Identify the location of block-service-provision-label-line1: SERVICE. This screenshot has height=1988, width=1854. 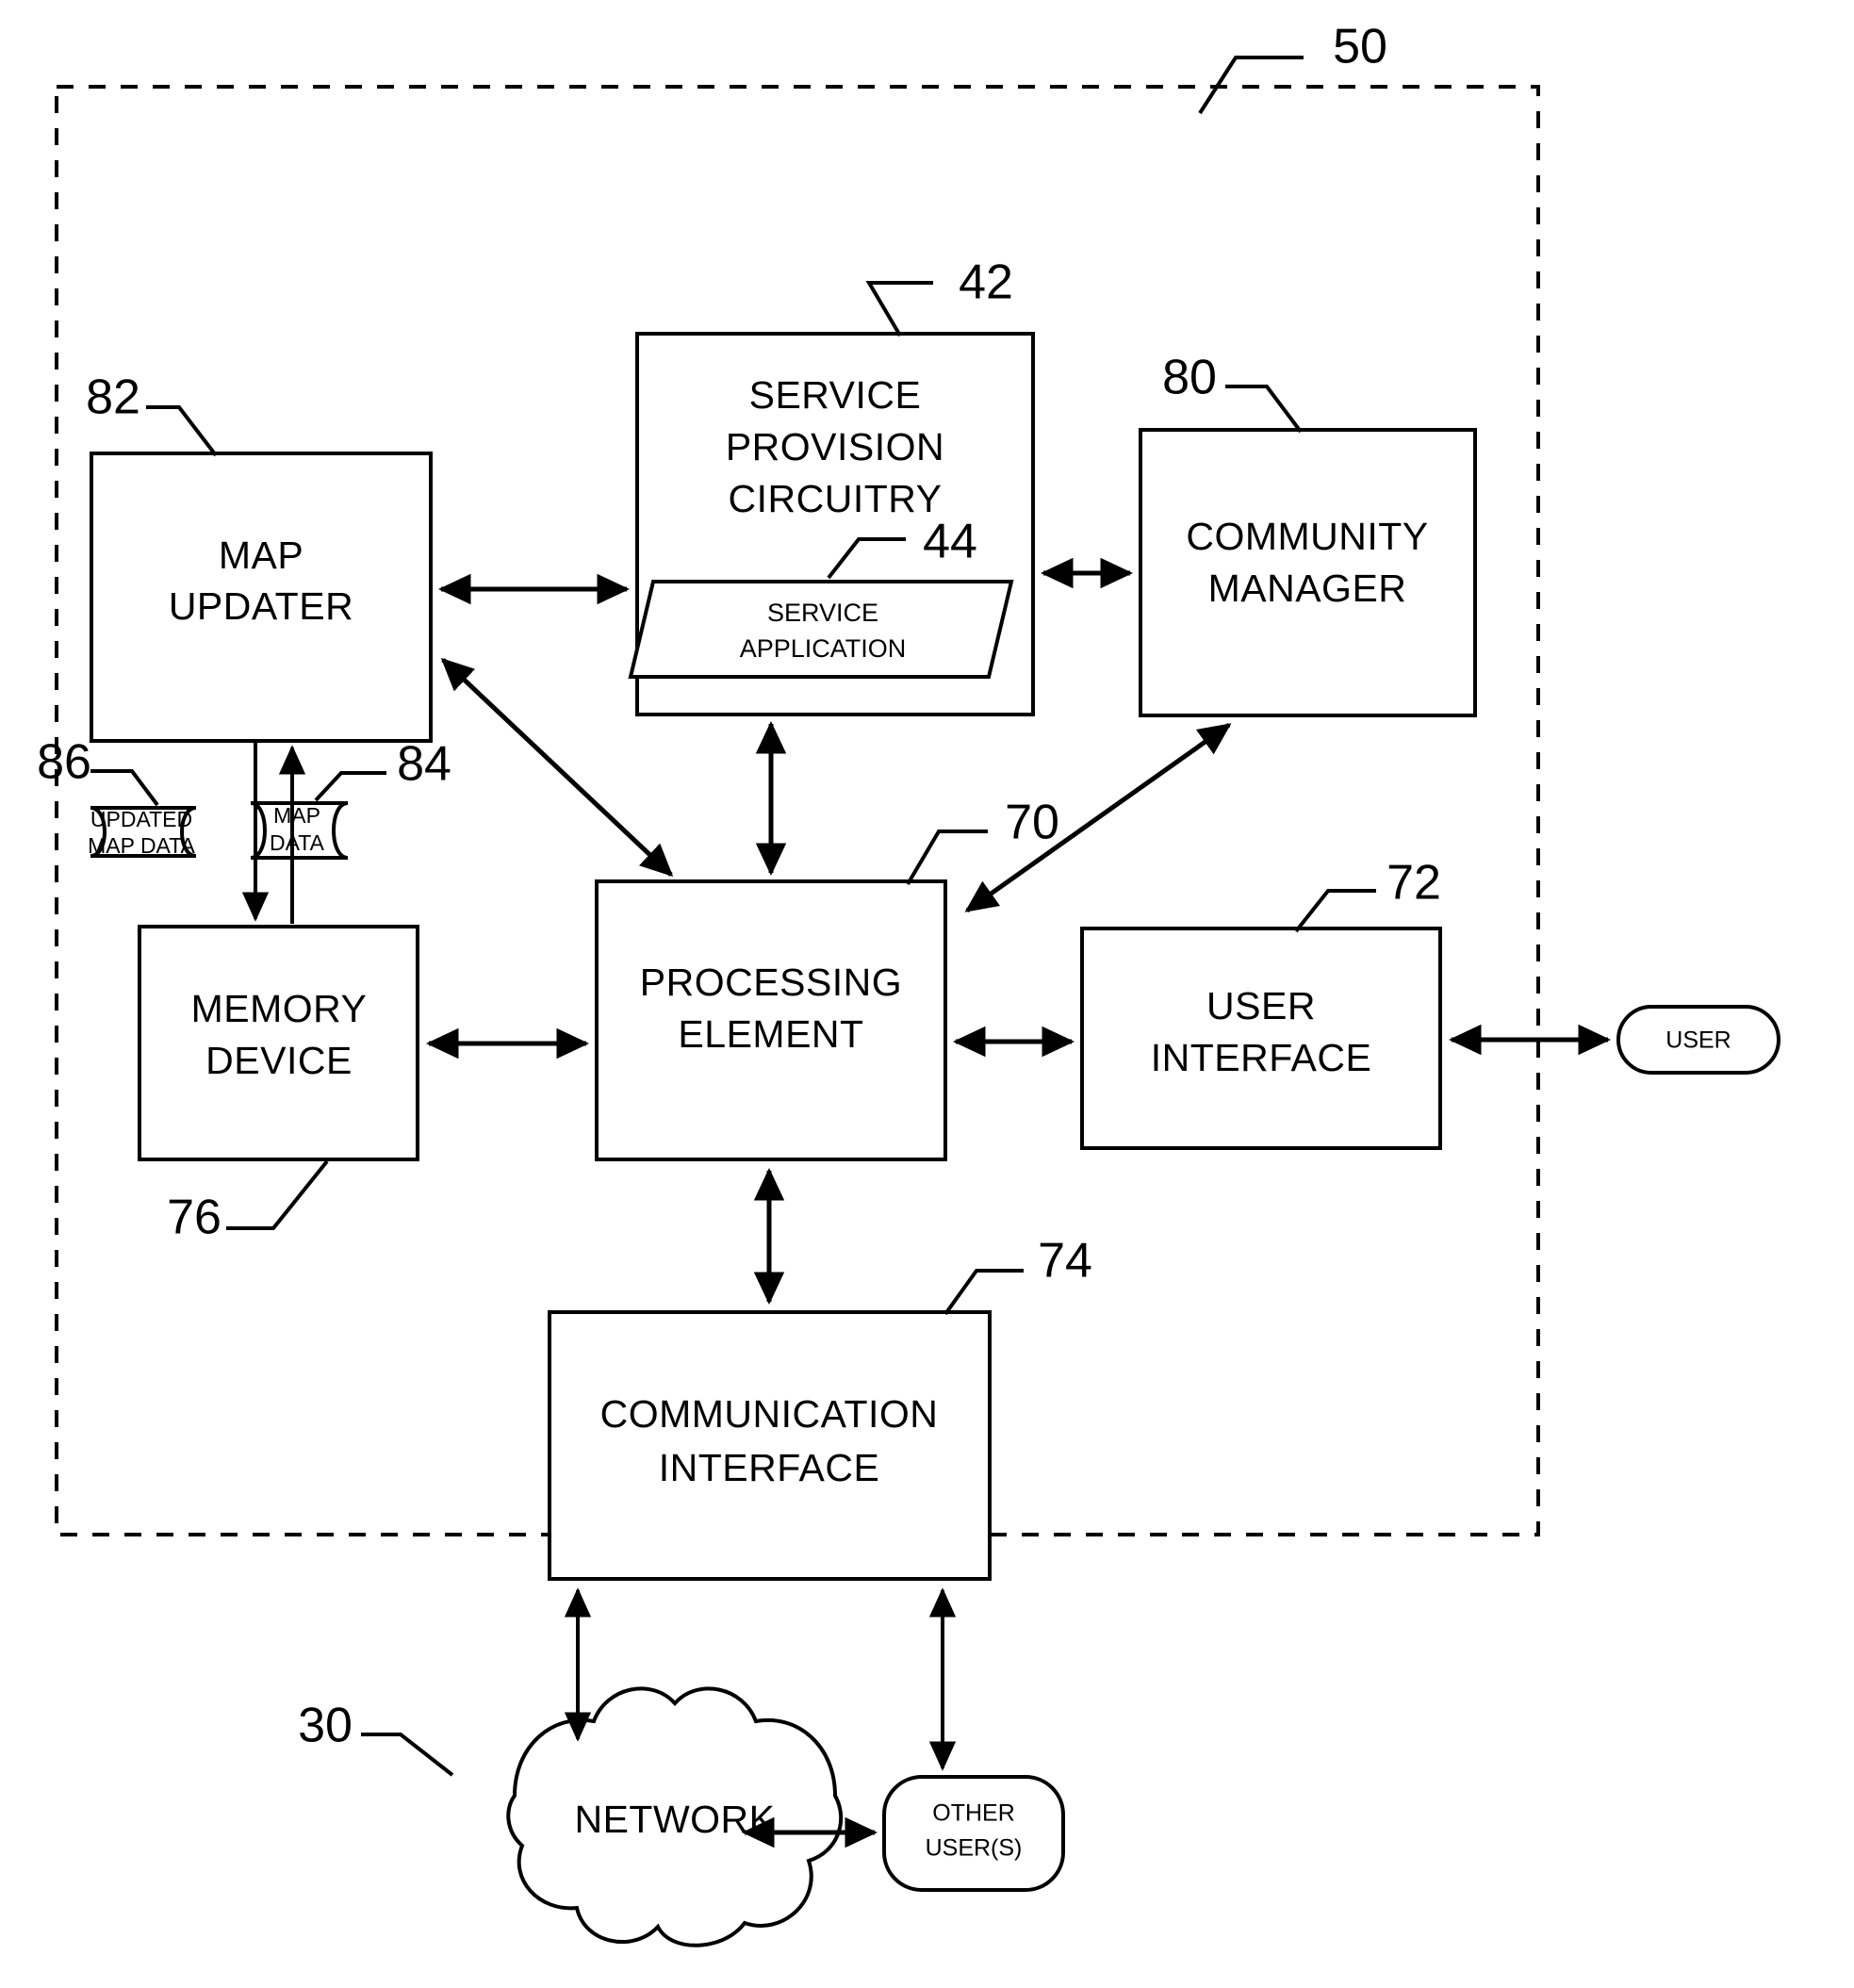
(835, 395).